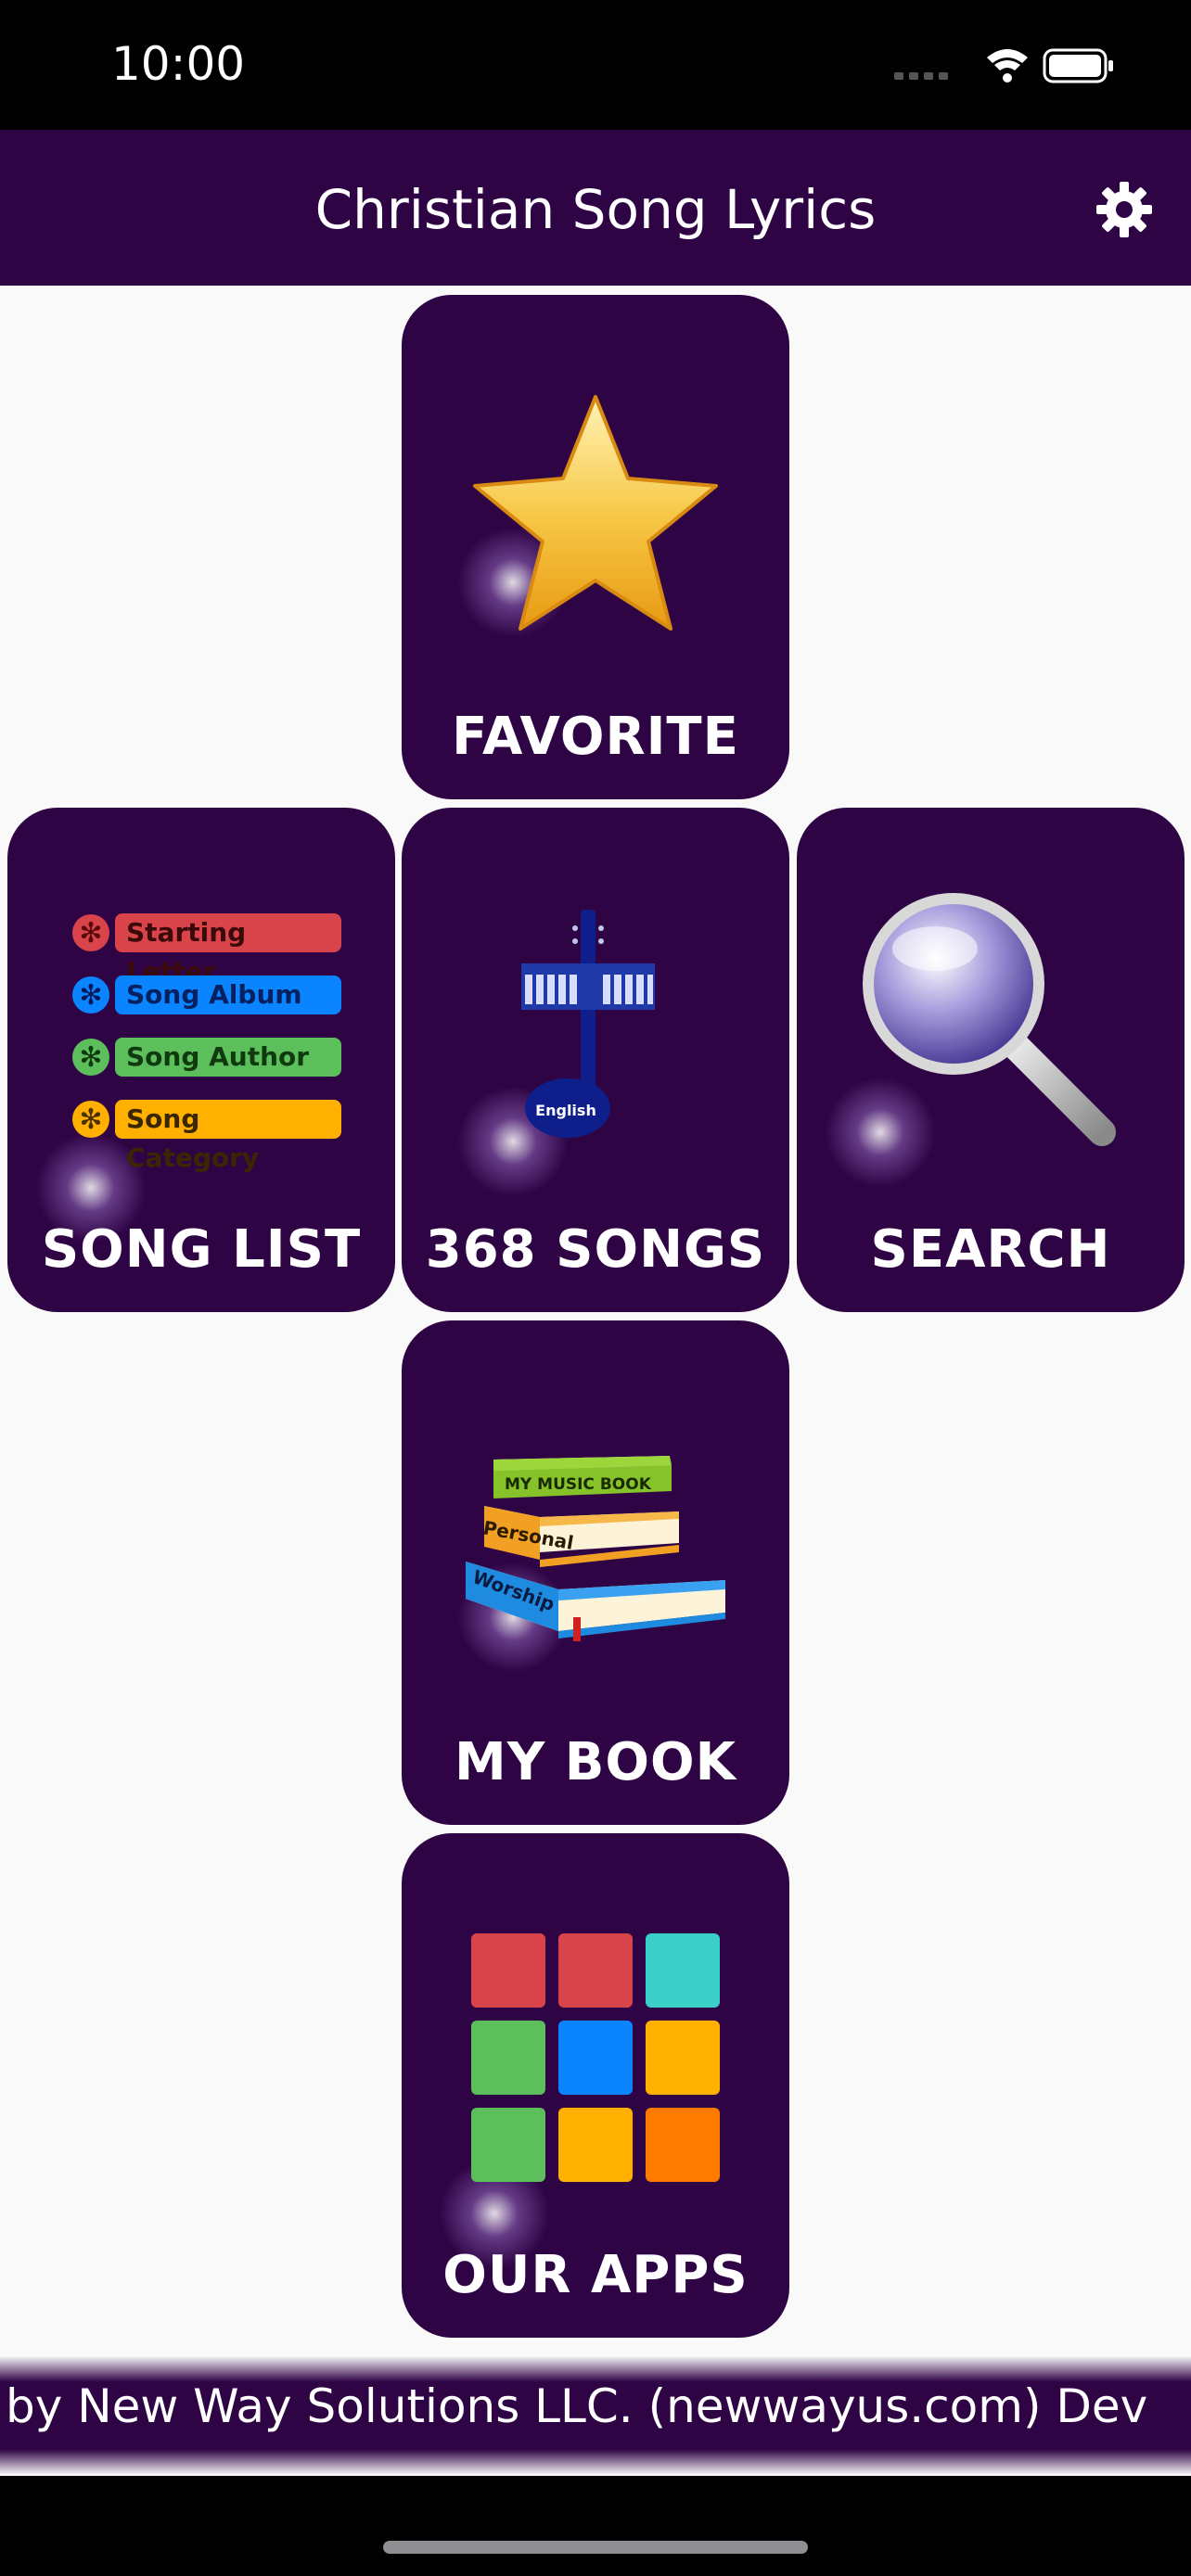 This screenshot has height=2576, width=1191. I want to click on list-item-song-category: ✻ Song Category, so click(206, 1136).